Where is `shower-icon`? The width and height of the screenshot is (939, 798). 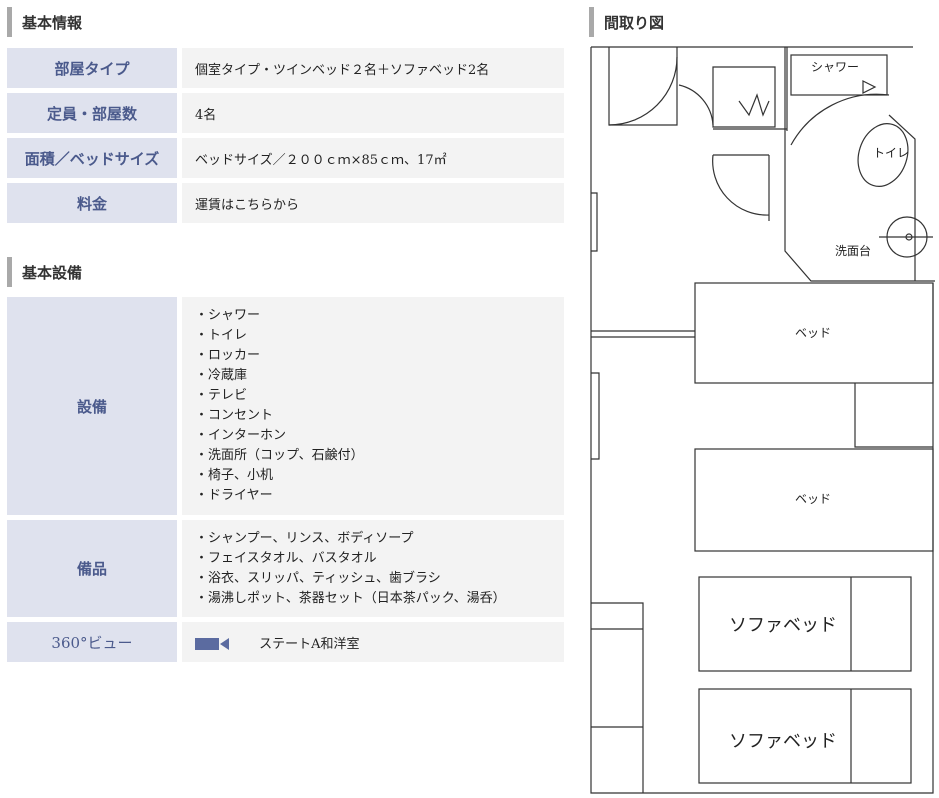 shower-icon is located at coordinates (869, 87).